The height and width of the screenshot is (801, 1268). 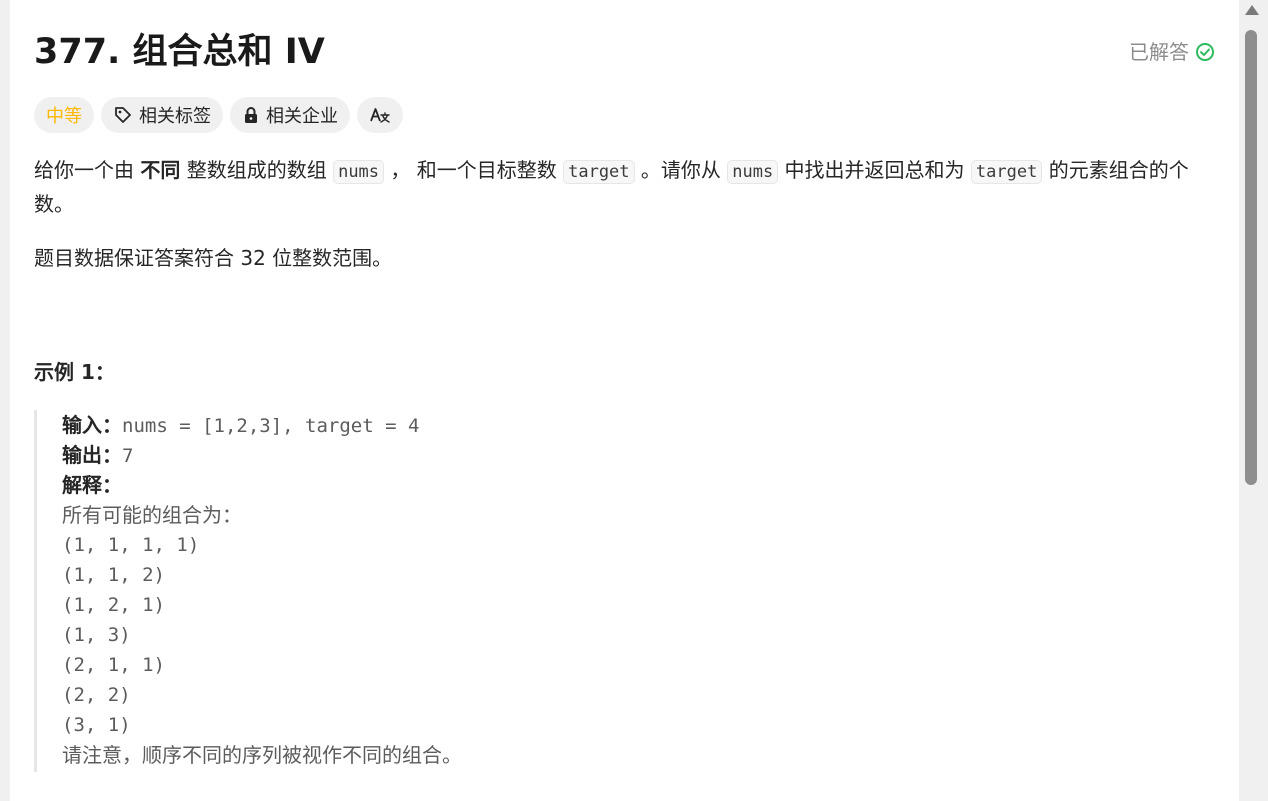 What do you see at coordinates (179, 52) in the screenshot?
I see `problem-title: 377. 组合总和 IV` at bounding box center [179, 52].